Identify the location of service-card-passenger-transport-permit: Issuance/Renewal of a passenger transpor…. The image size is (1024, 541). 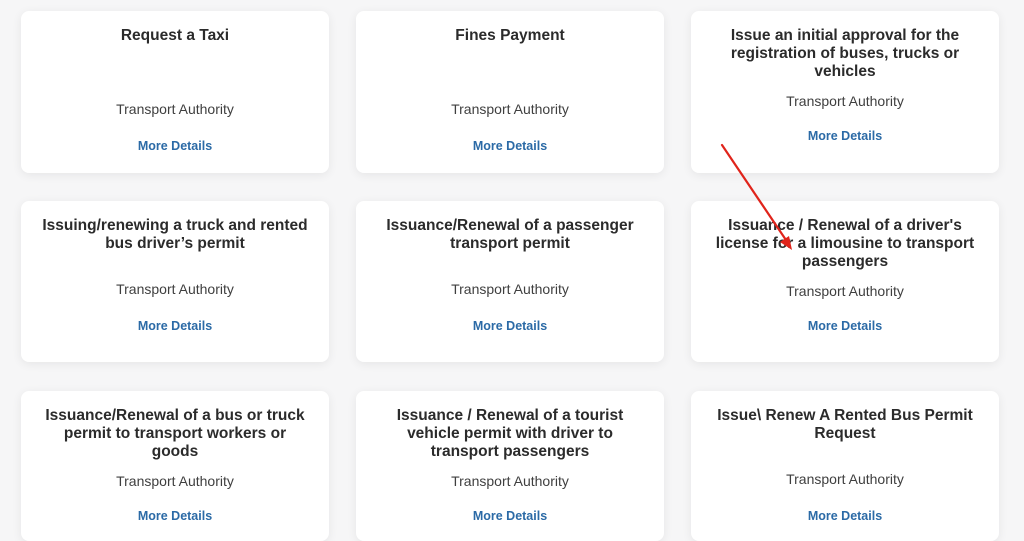
(510, 281).